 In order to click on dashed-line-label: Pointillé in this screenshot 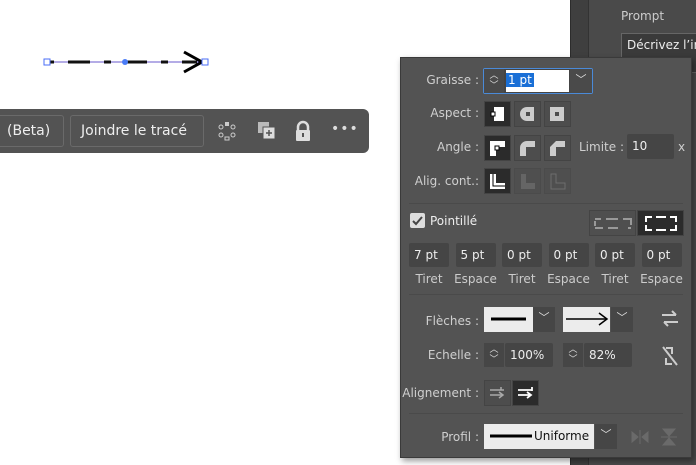, I will do `click(454, 221)`.